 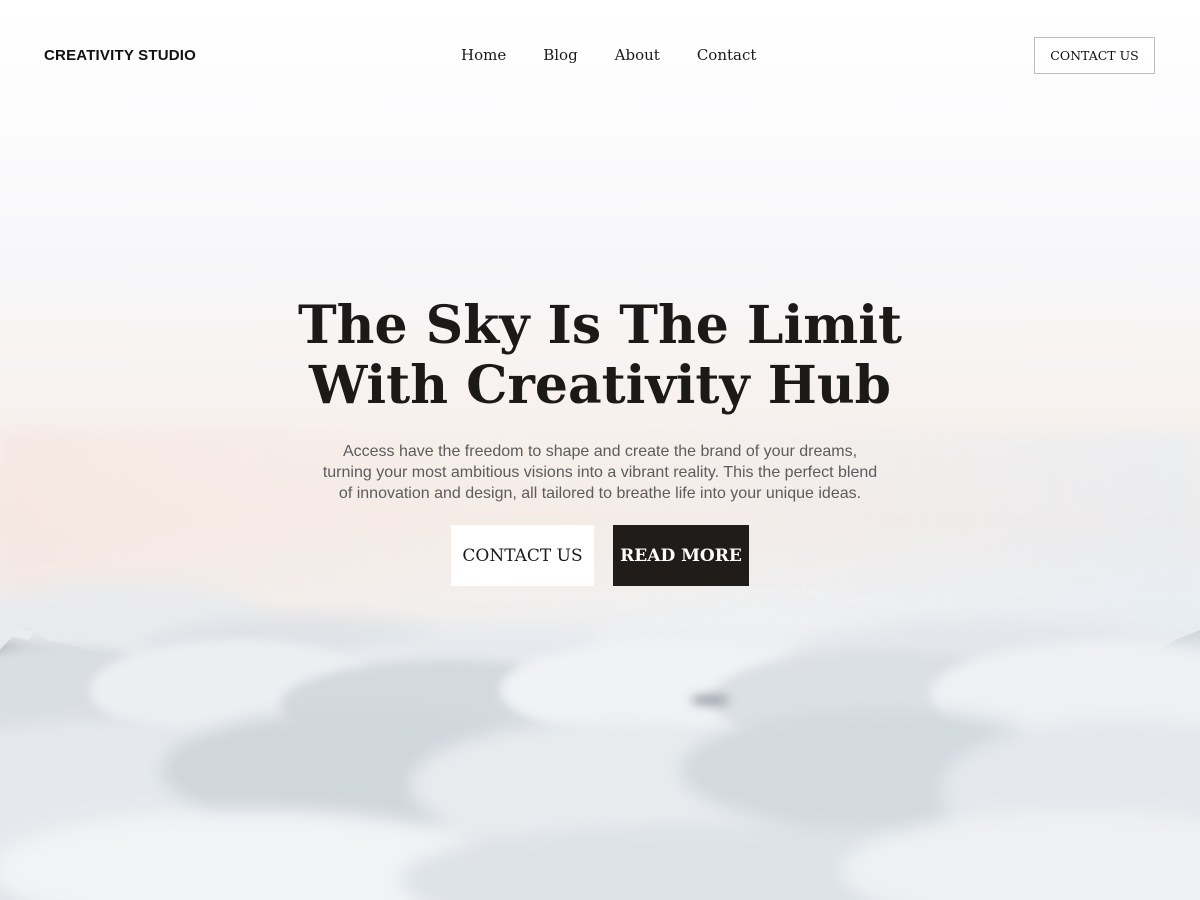 I want to click on hero-title: The Sky Is The Limit With Creativity Hub, so click(x=600, y=356).